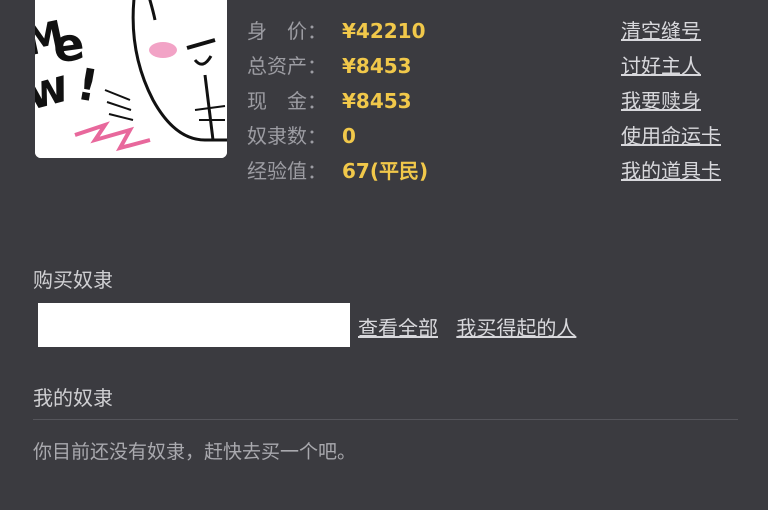  What do you see at coordinates (194, 325) in the screenshot?
I see `buy-search-input` at bounding box center [194, 325].